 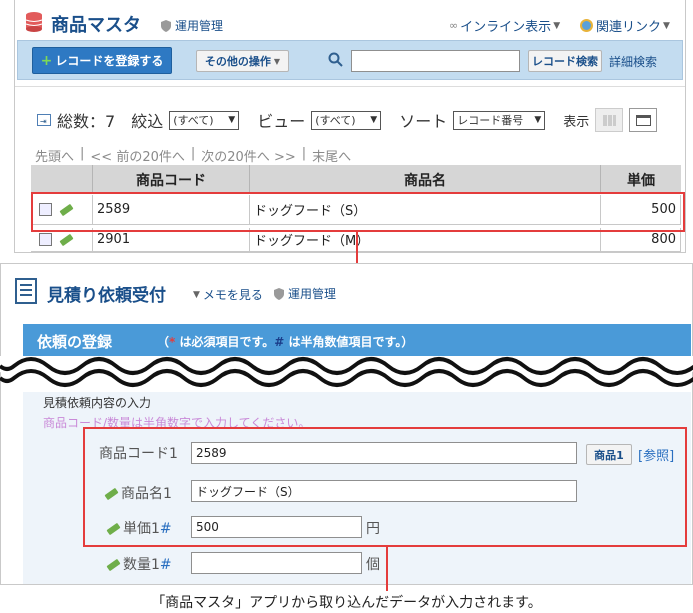 What do you see at coordinates (96, 25) in the screenshot?
I see `app-title: 商品マスタ` at bounding box center [96, 25].